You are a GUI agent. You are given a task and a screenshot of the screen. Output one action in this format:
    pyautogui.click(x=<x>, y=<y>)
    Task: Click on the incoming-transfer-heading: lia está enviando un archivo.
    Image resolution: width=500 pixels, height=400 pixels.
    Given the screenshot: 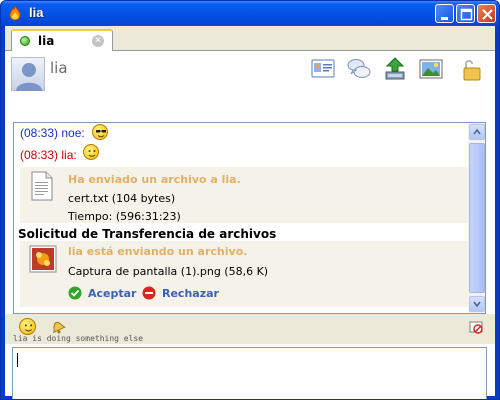 What is the action you would take?
    pyautogui.click(x=158, y=251)
    